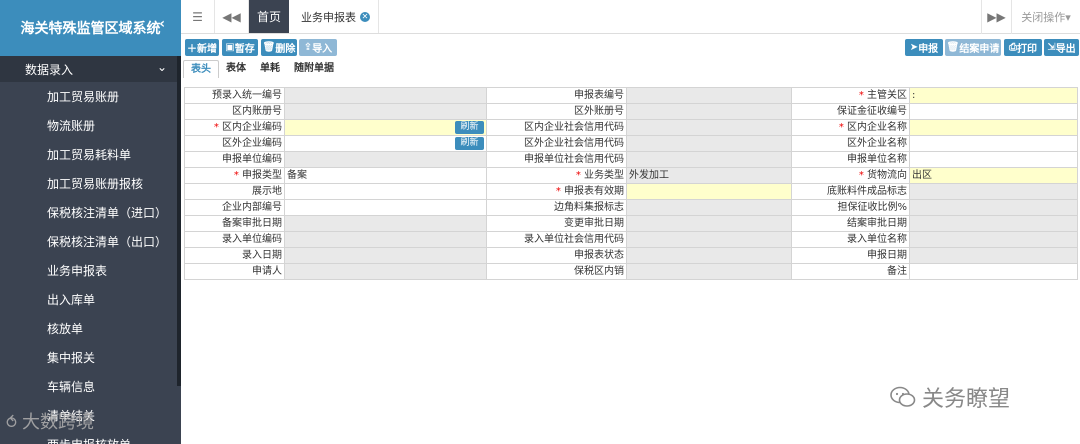 The width and height of the screenshot is (1080, 444). What do you see at coordinates (90, 96) in the screenshot?
I see `sidebar-item: 加工贸易账册` at bounding box center [90, 96].